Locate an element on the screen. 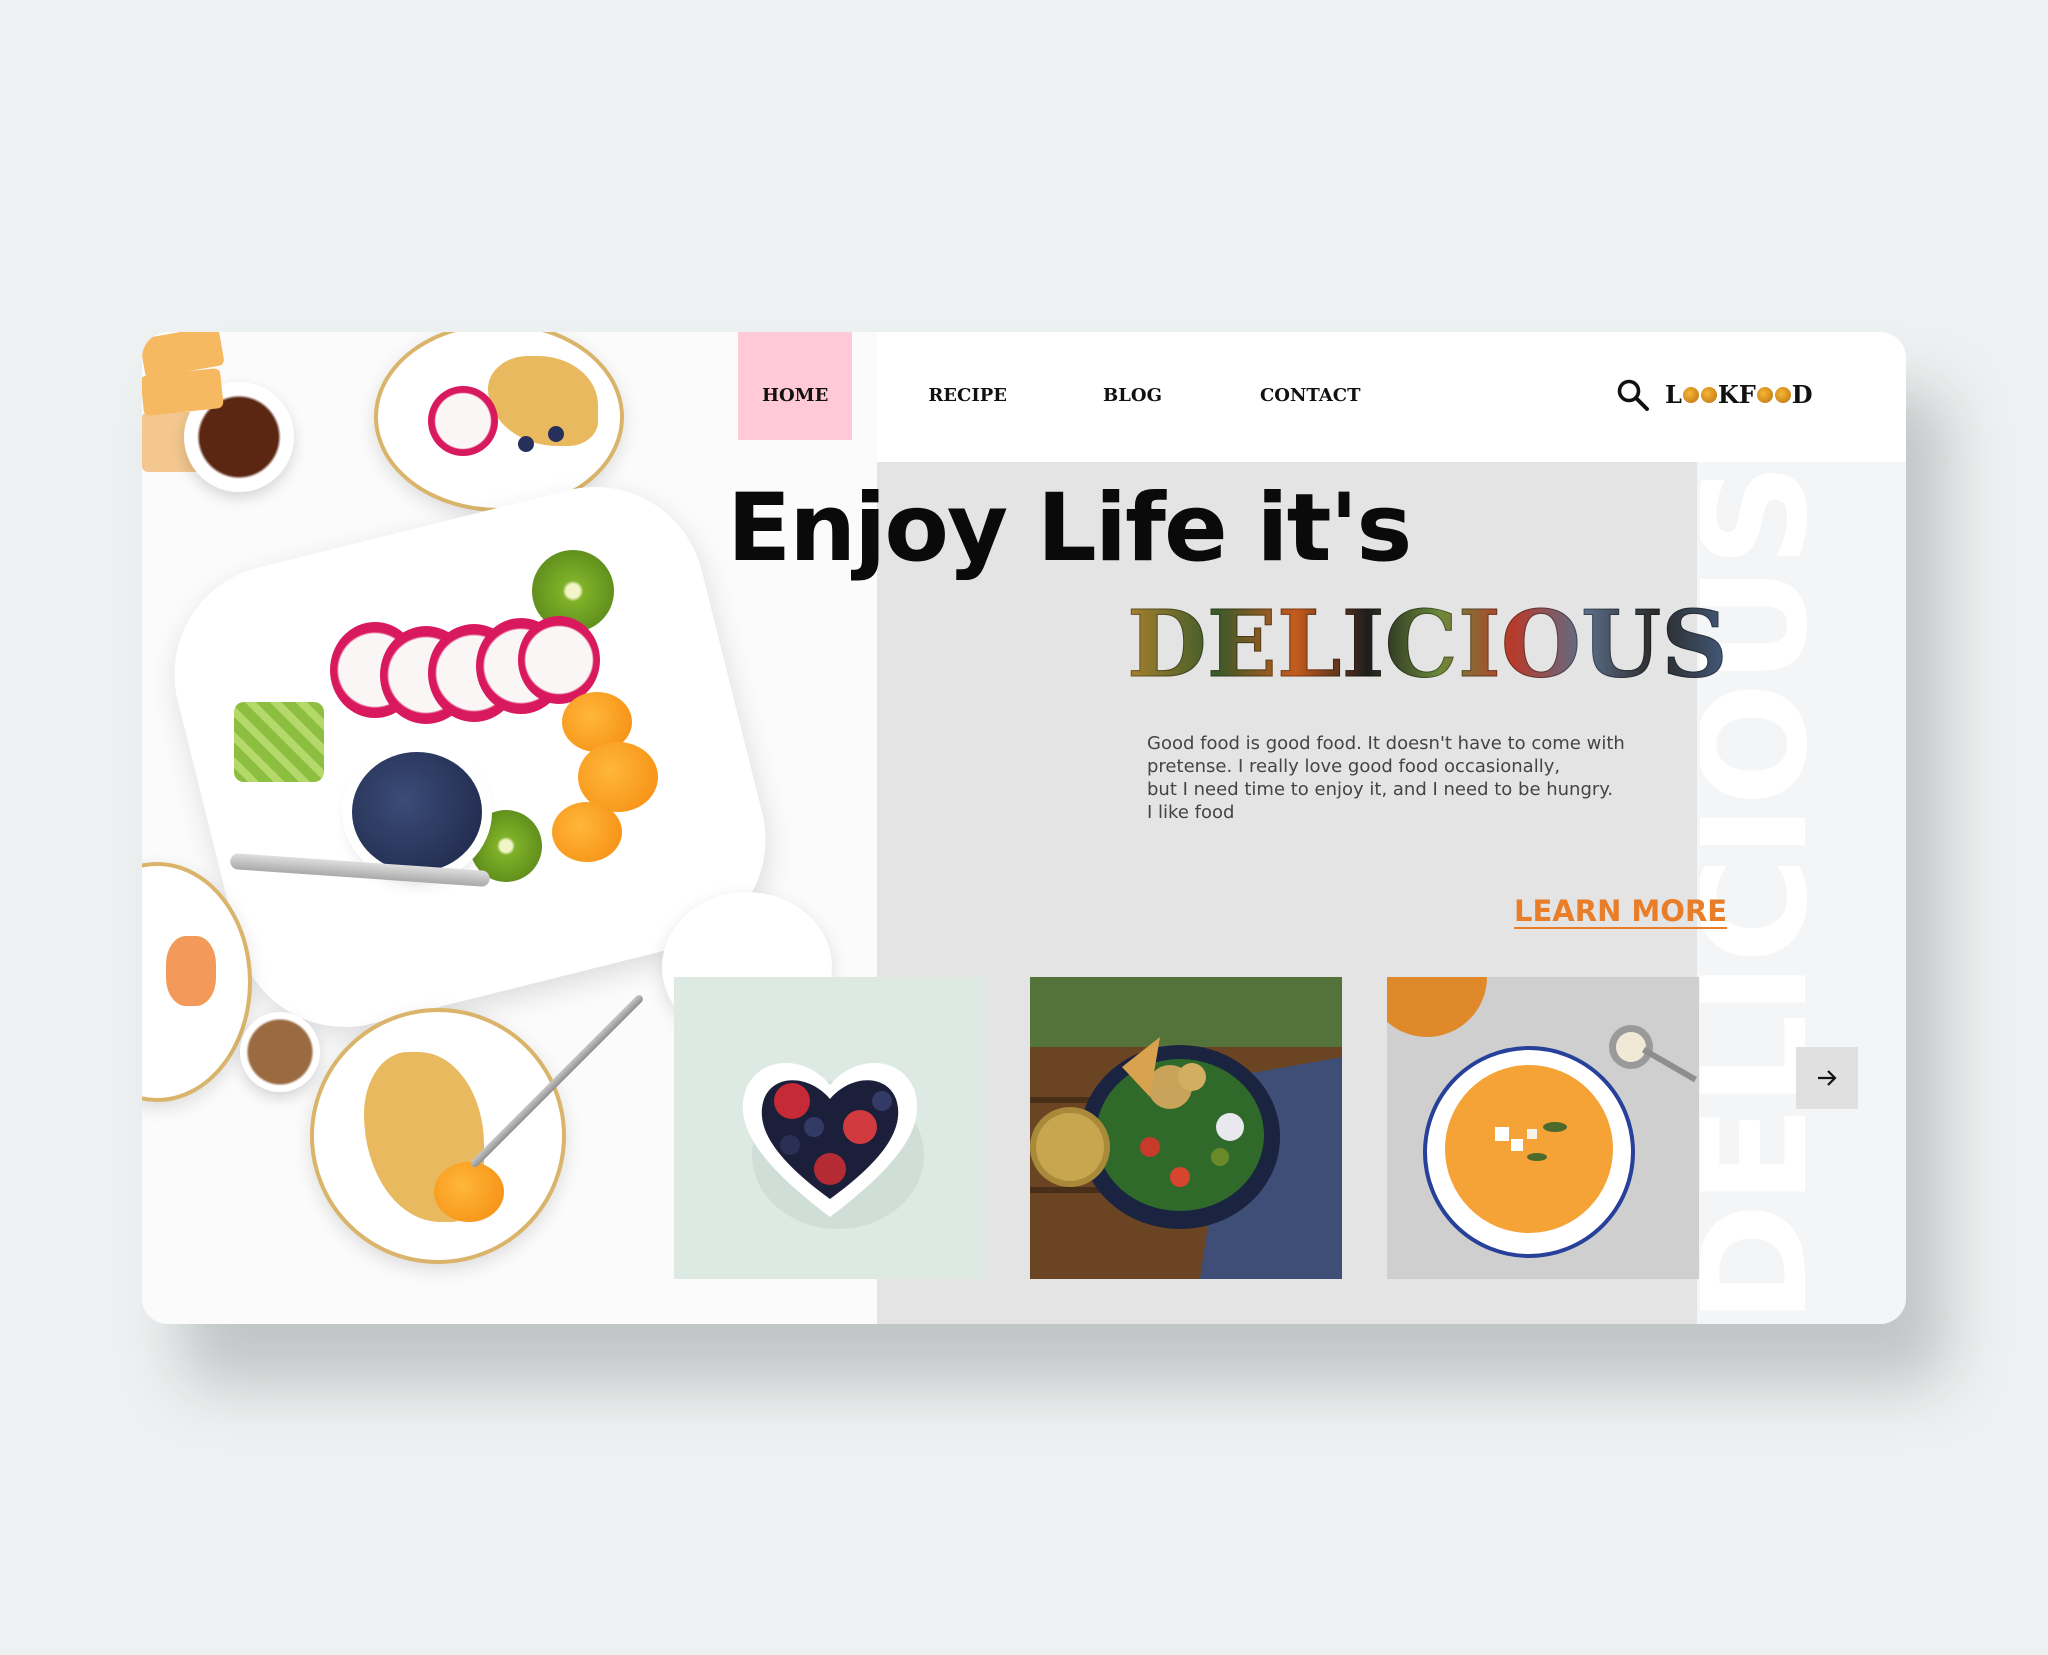  blueberry-bowl-image is located at coordinates (417, 812).